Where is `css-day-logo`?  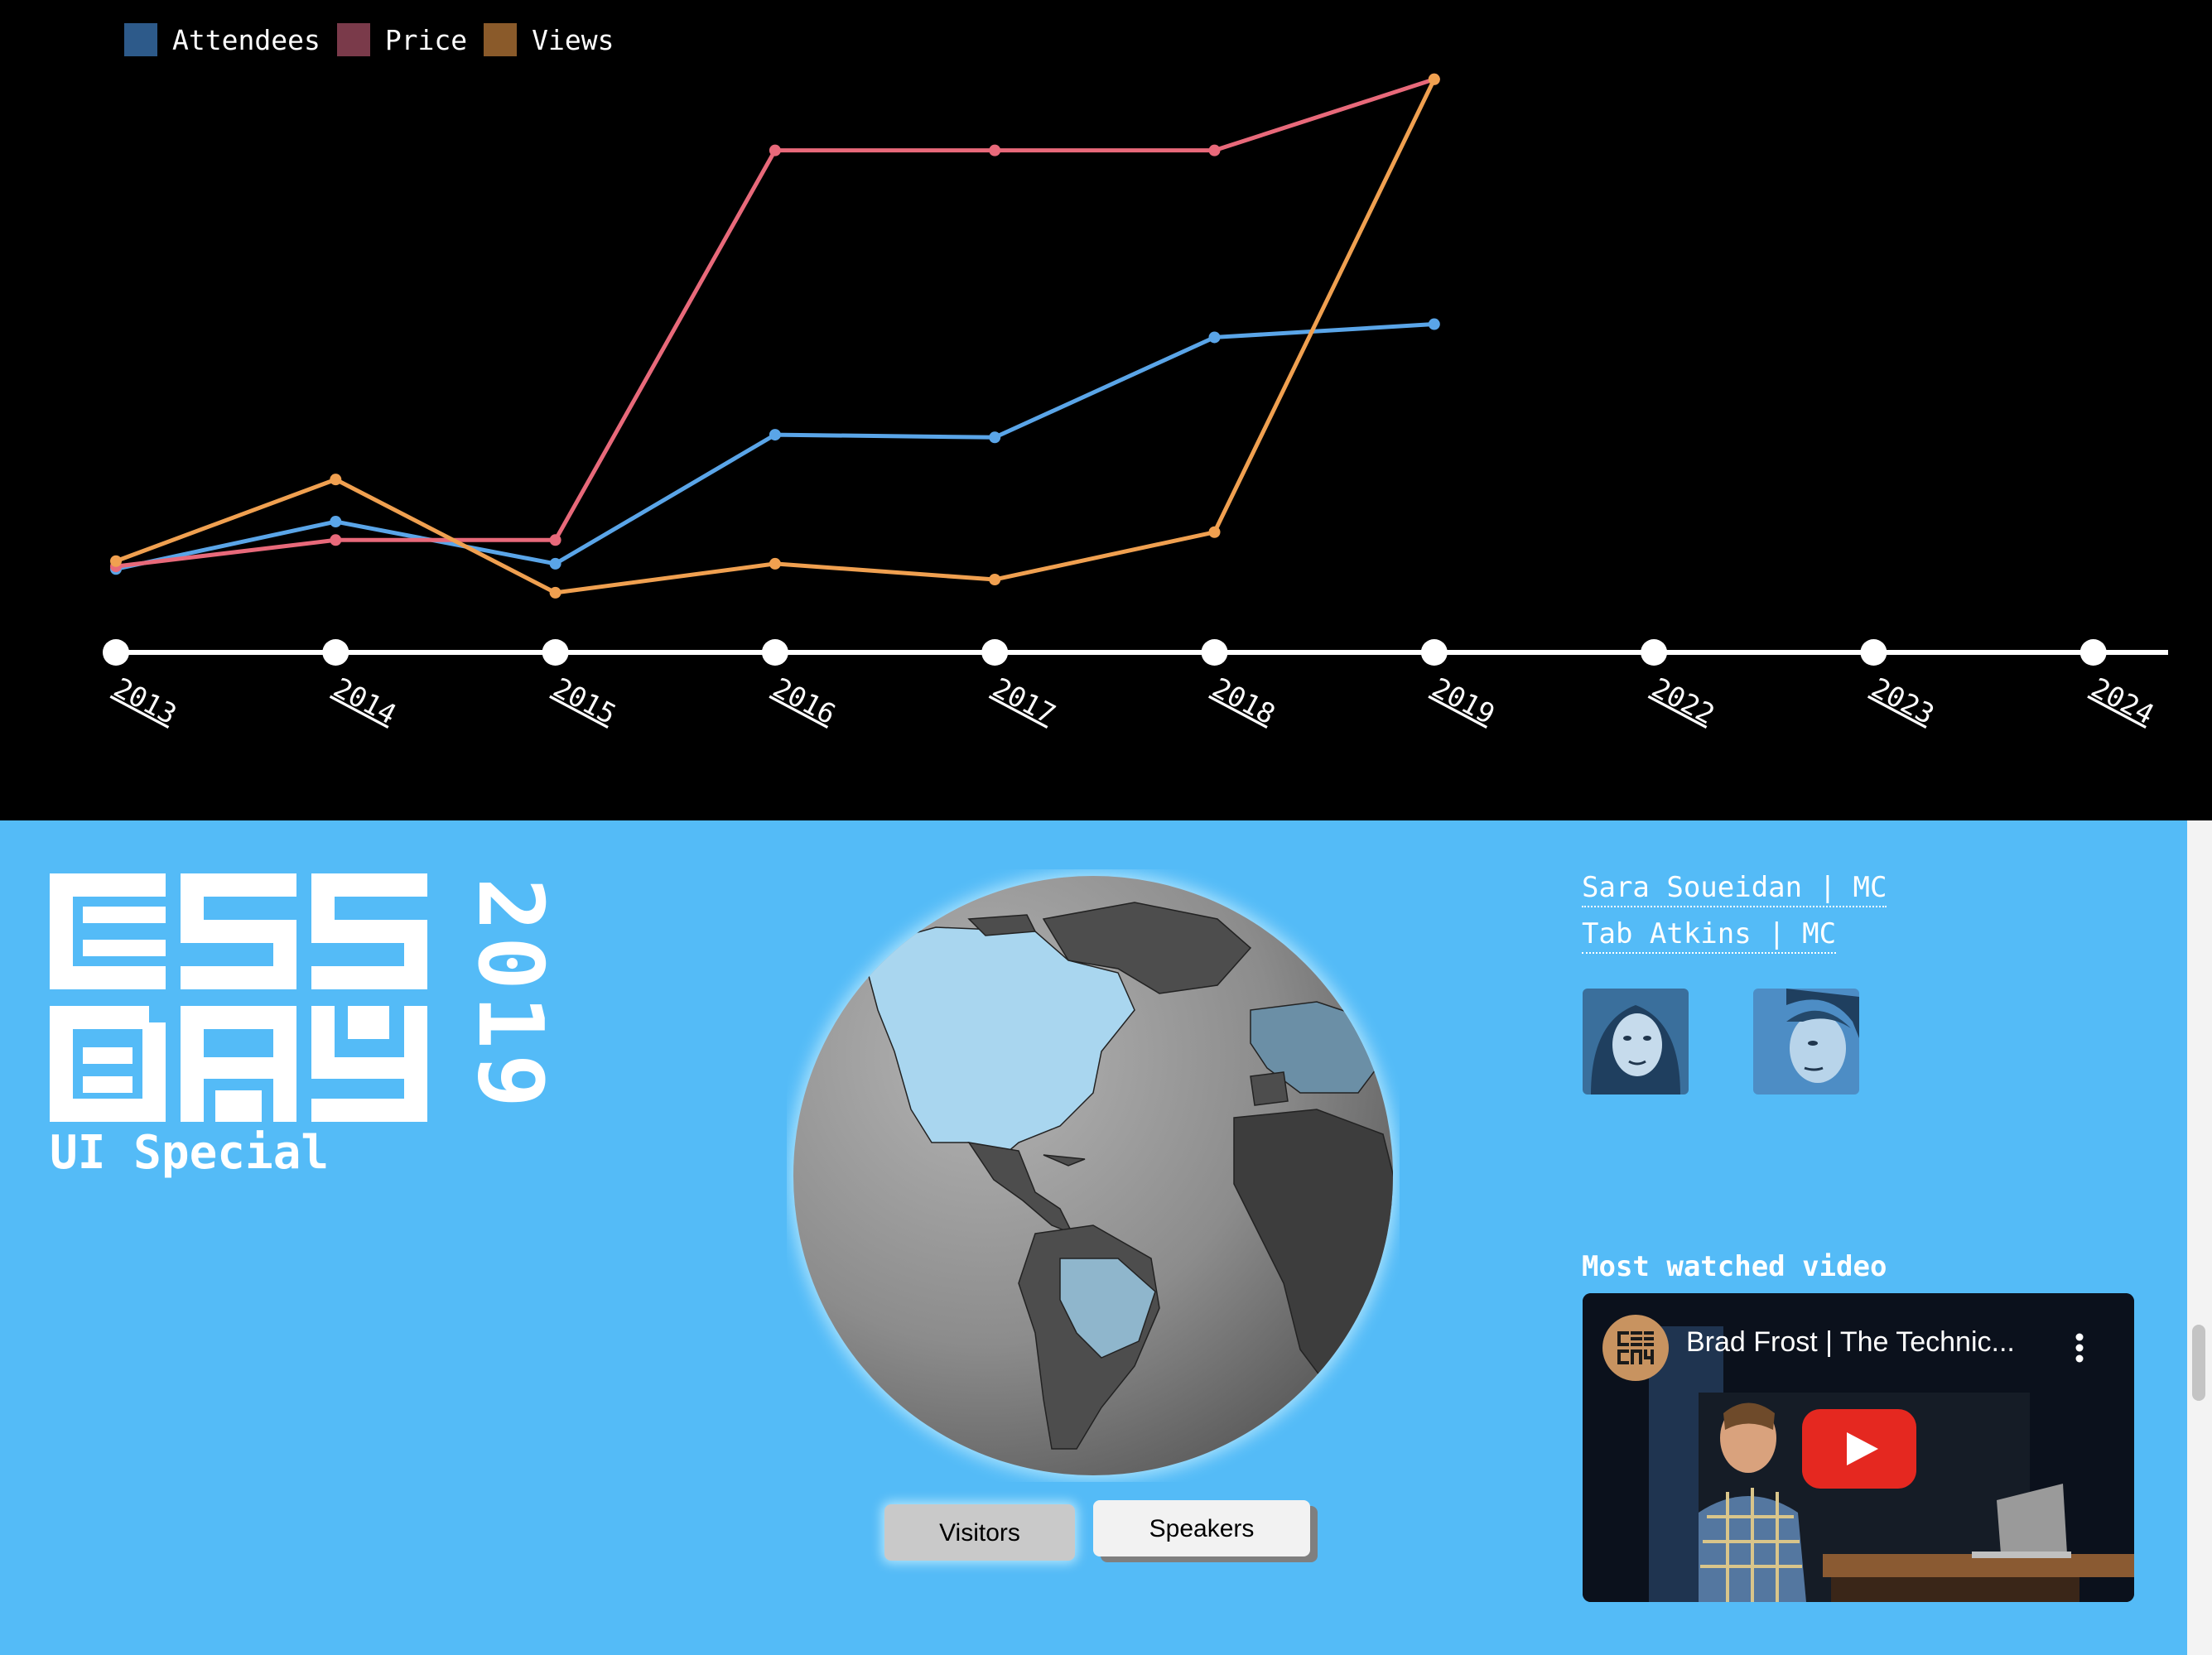 css-day-logo is located at coordinates (238, 998).